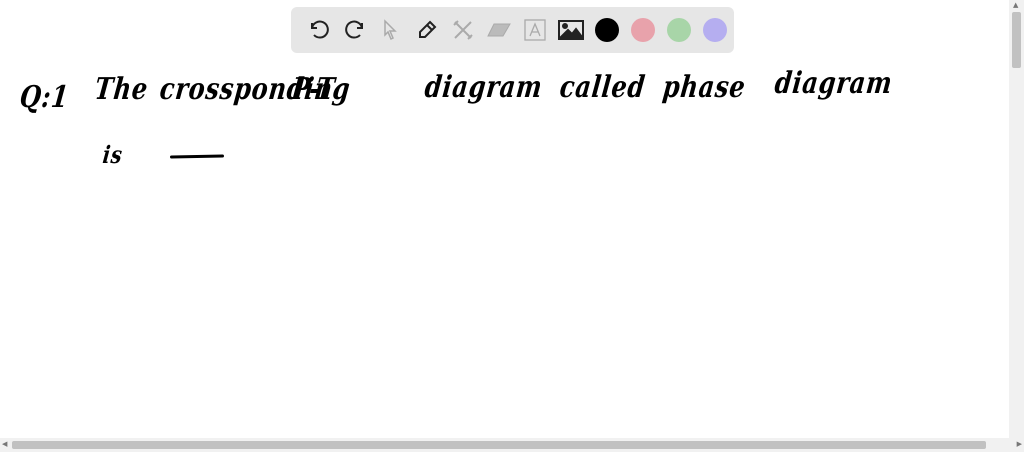 This screenshot has height=452, width=1024. Describe the element at coordinates (1016, 40) in the screenshot. I see `vertical-scroll-thumb` at that location.